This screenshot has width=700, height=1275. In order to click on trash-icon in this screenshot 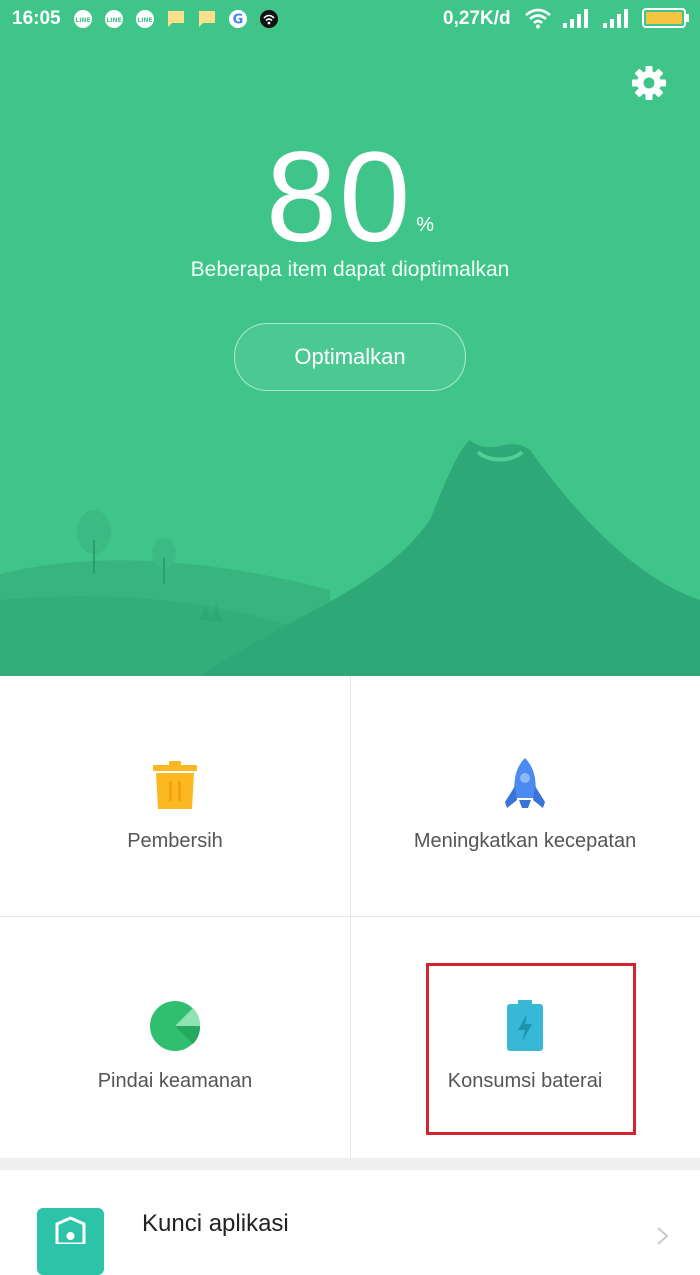, I will do `click(175, 786)`.